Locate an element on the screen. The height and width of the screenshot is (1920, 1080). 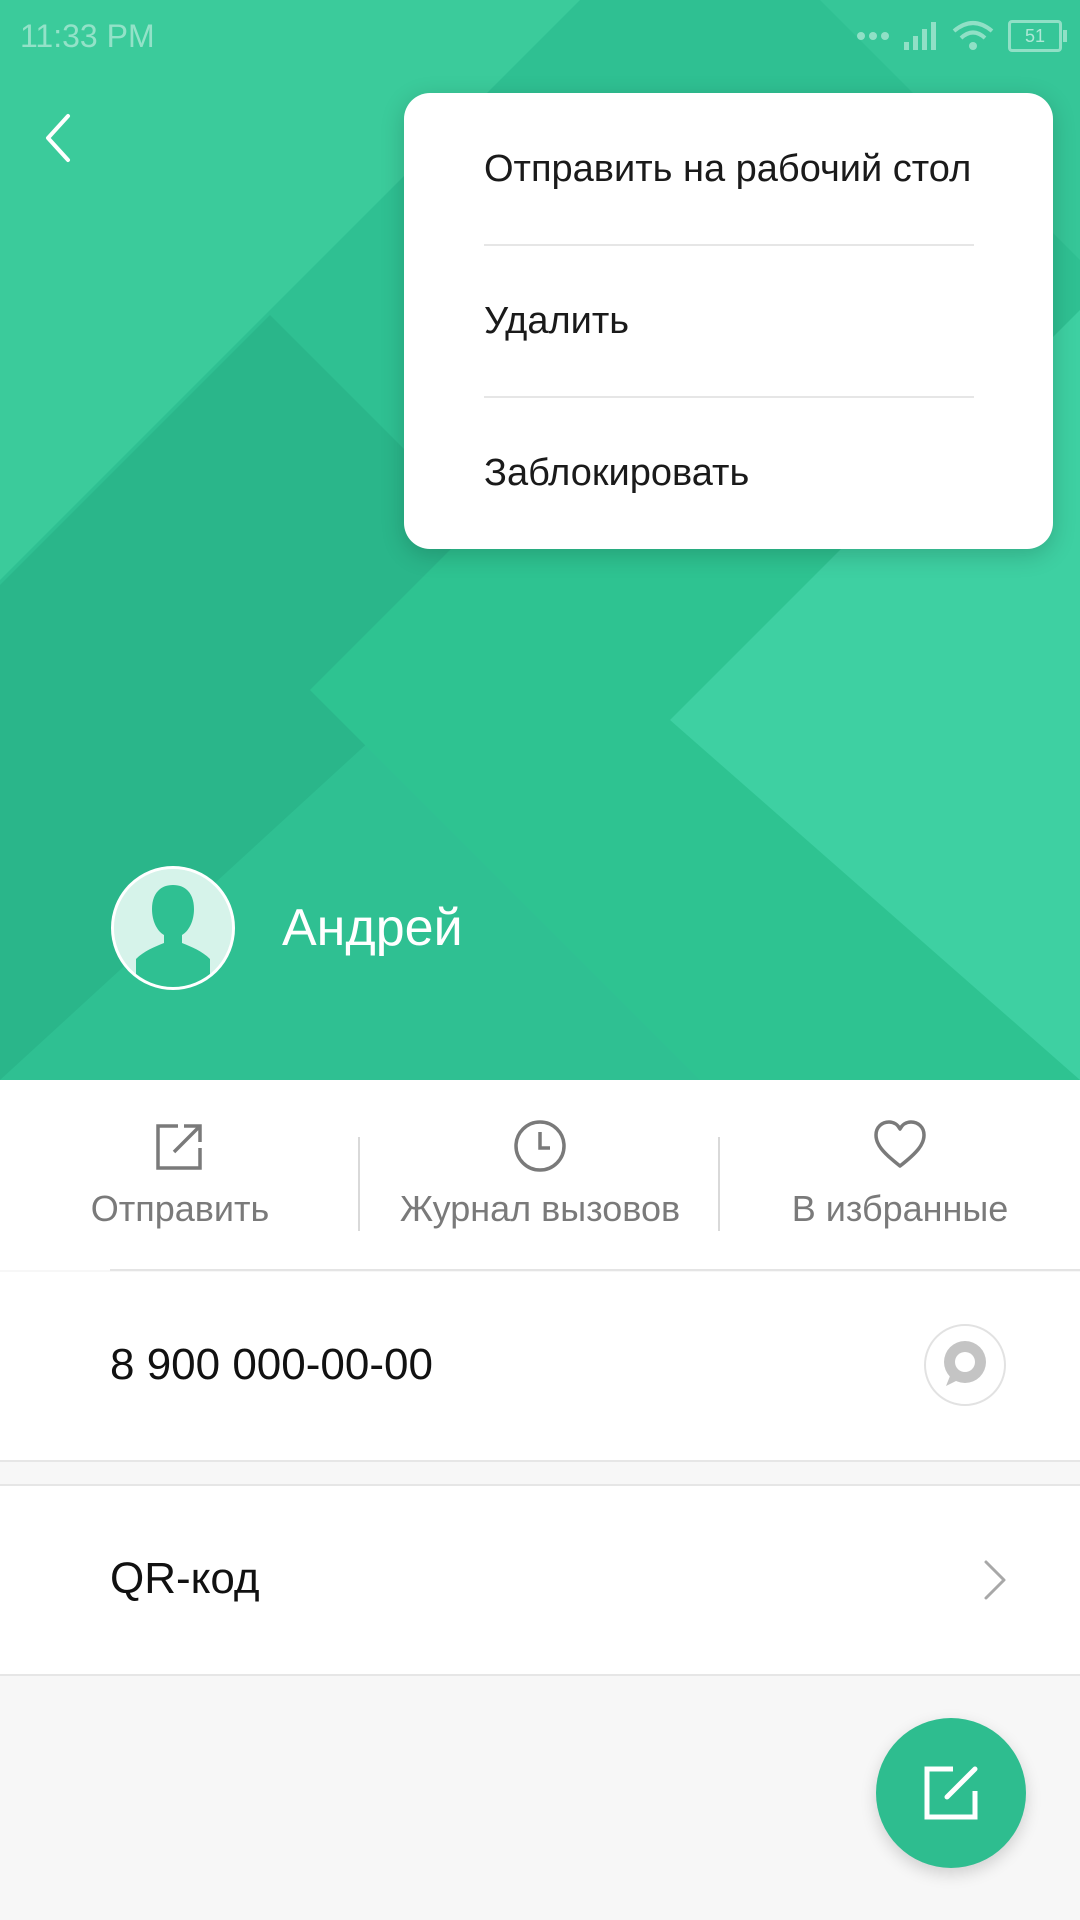
edit-icon is located at coordinates (951, 1793).